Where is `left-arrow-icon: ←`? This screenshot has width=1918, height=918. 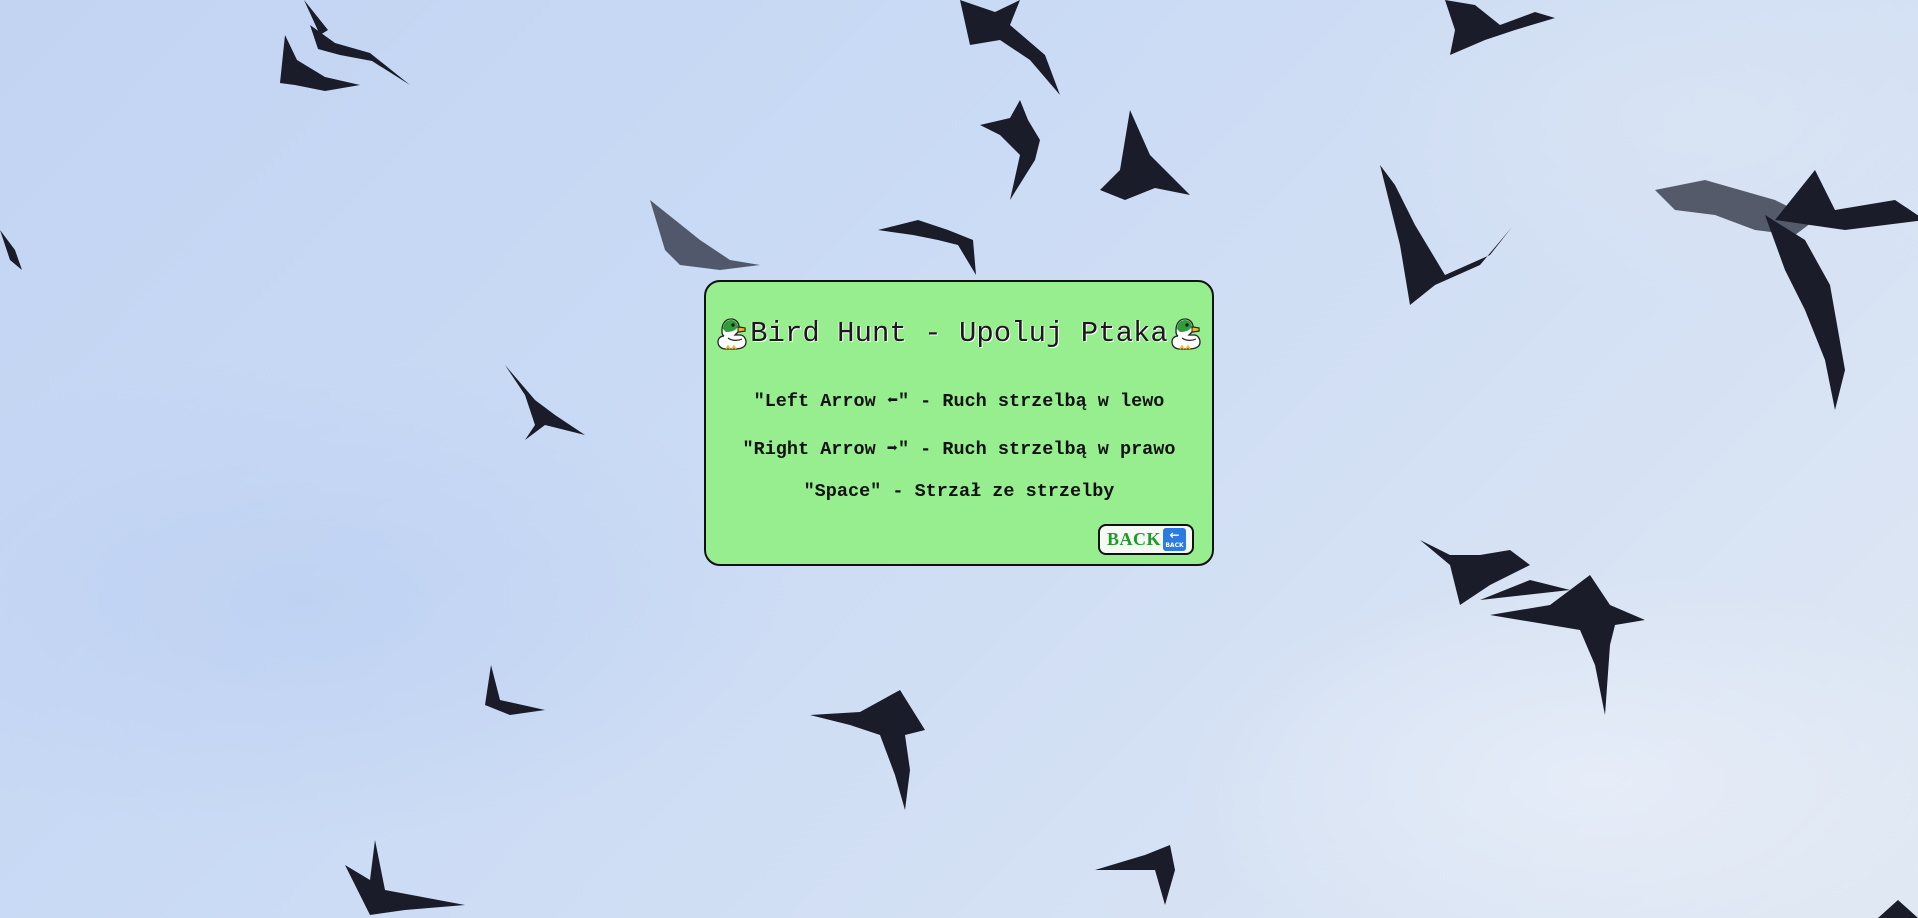 left-arrow-icon: ← is located at coordinates (1174, 535).